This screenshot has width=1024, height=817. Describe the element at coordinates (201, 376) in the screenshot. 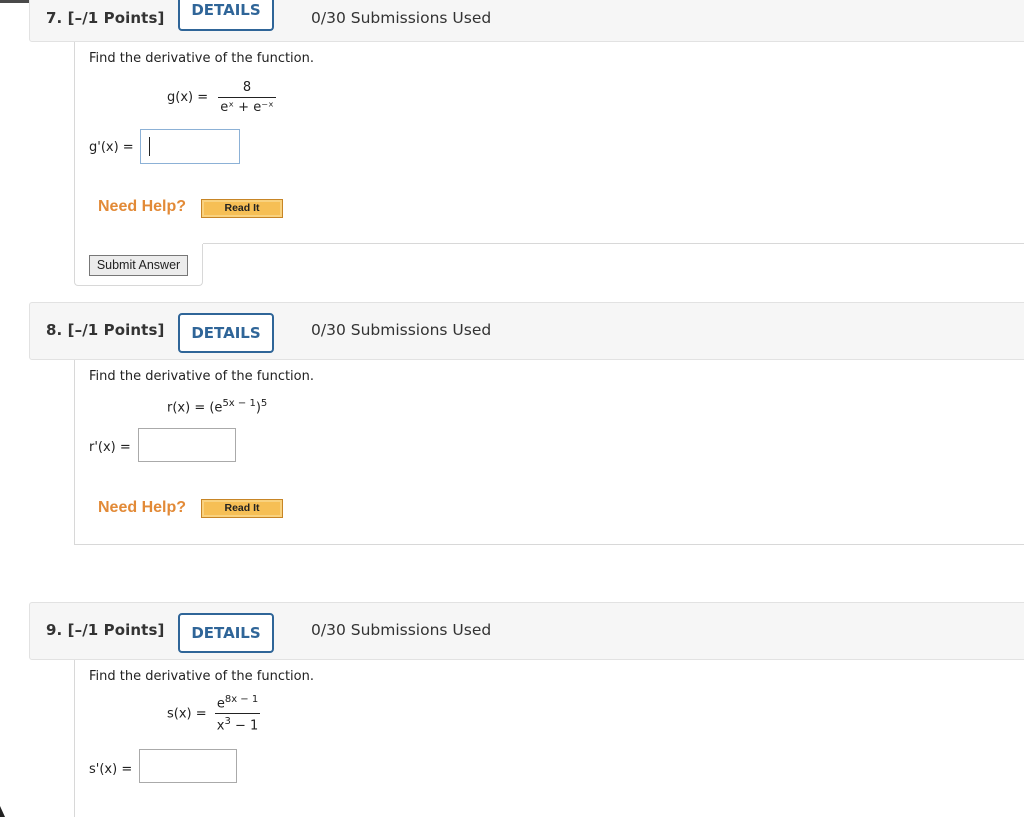

I see `question-8-prompt: Find the derivative of the function.` at that location.